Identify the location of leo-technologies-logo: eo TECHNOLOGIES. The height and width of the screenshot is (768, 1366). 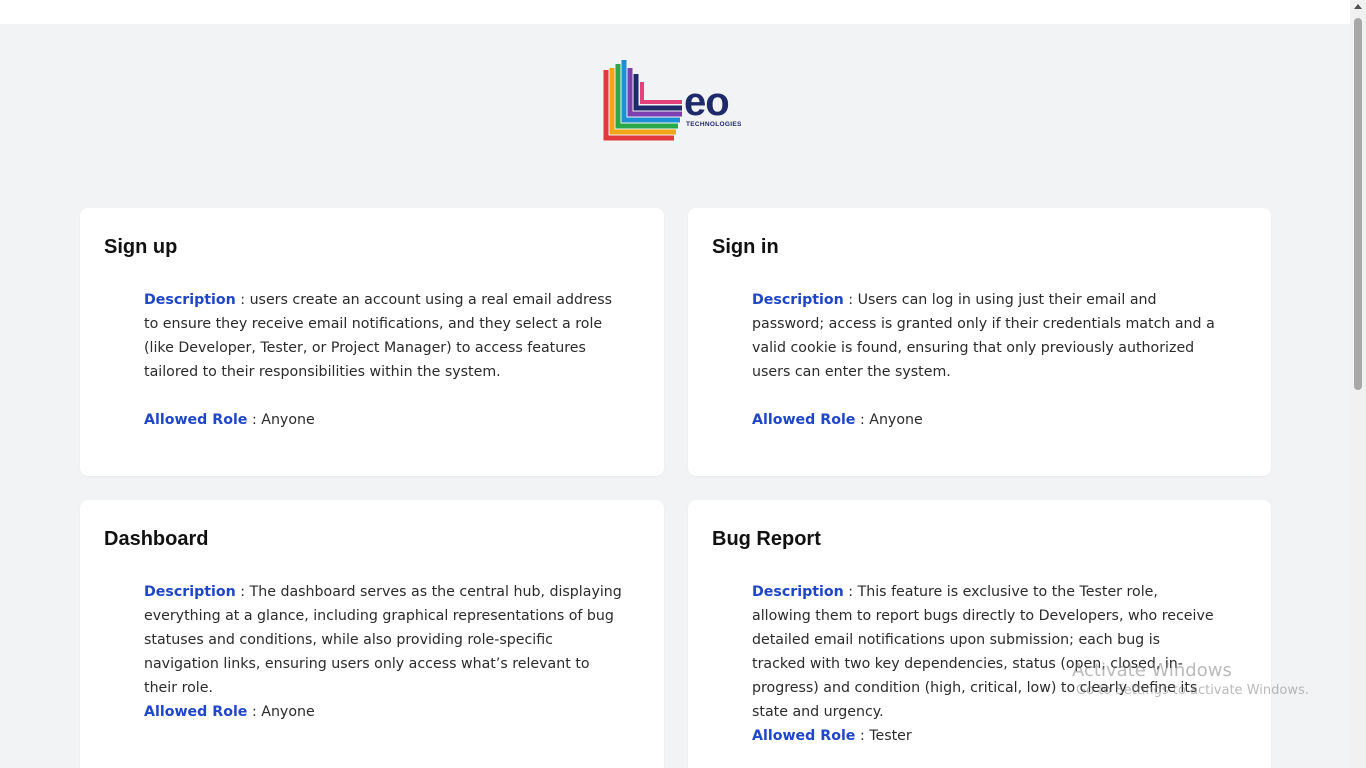
(677, 101).